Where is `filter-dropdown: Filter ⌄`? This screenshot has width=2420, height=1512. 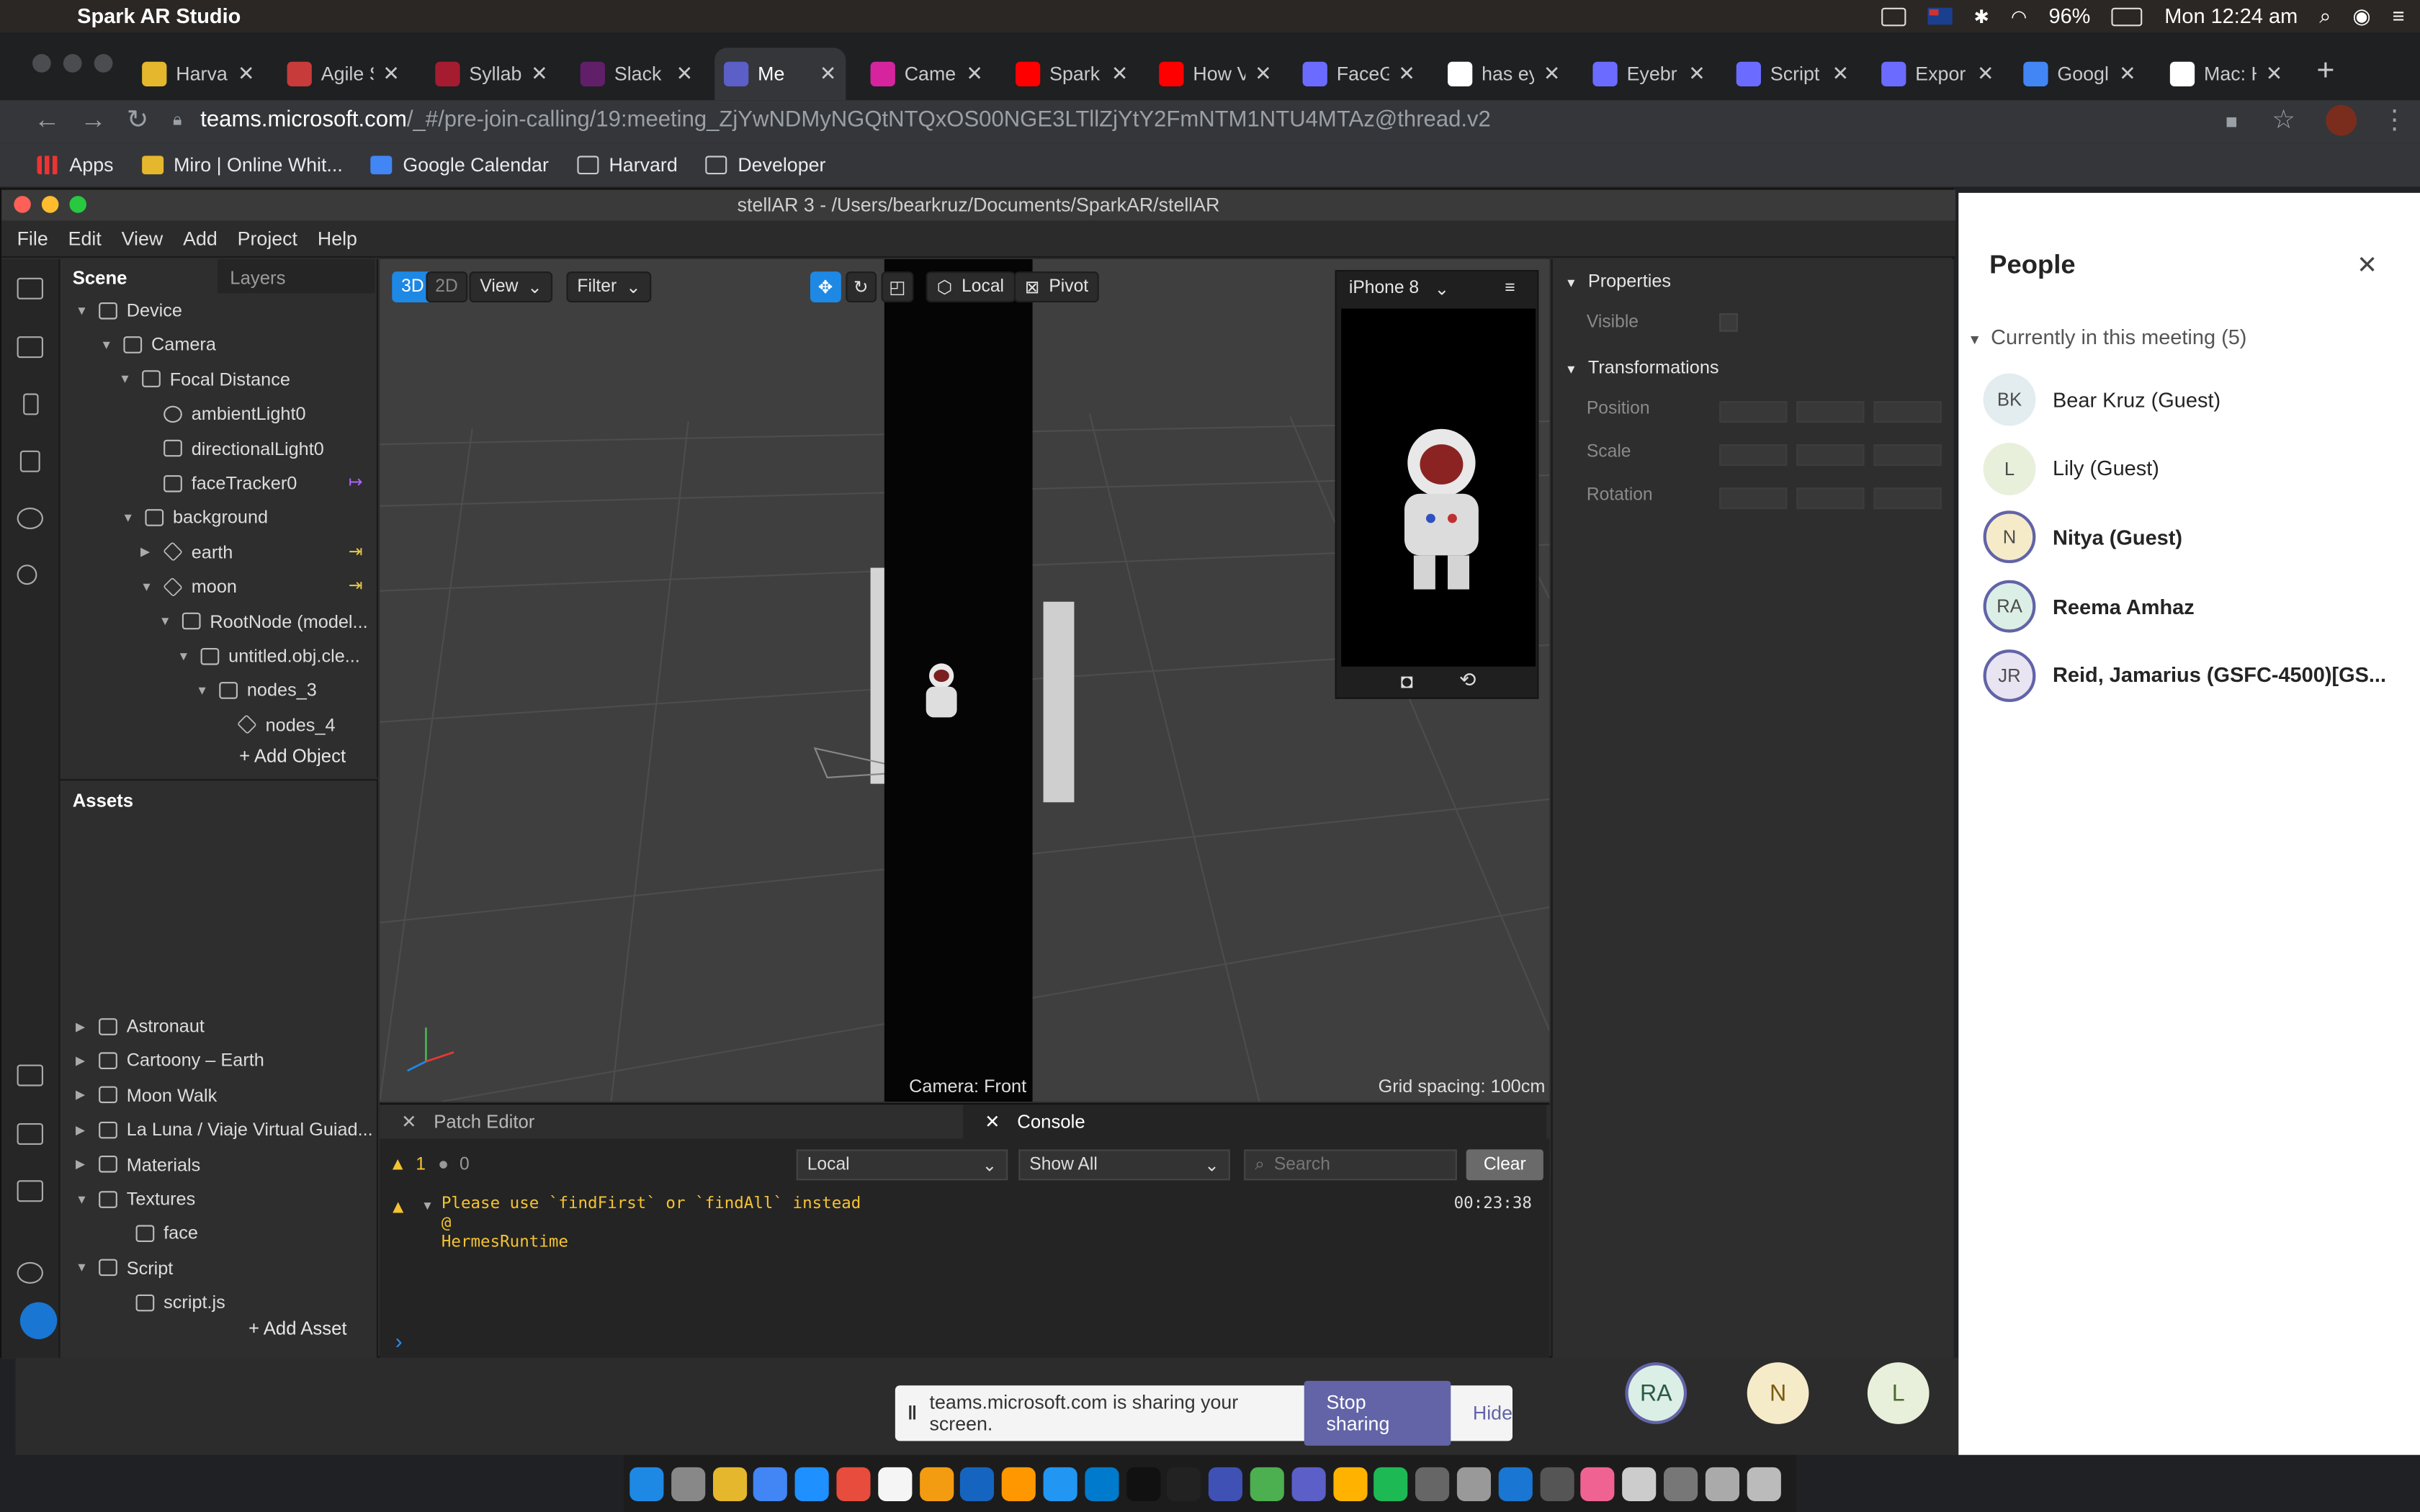
filter-dropdown: Filter ⌄ is located at coordinates (609, 286).